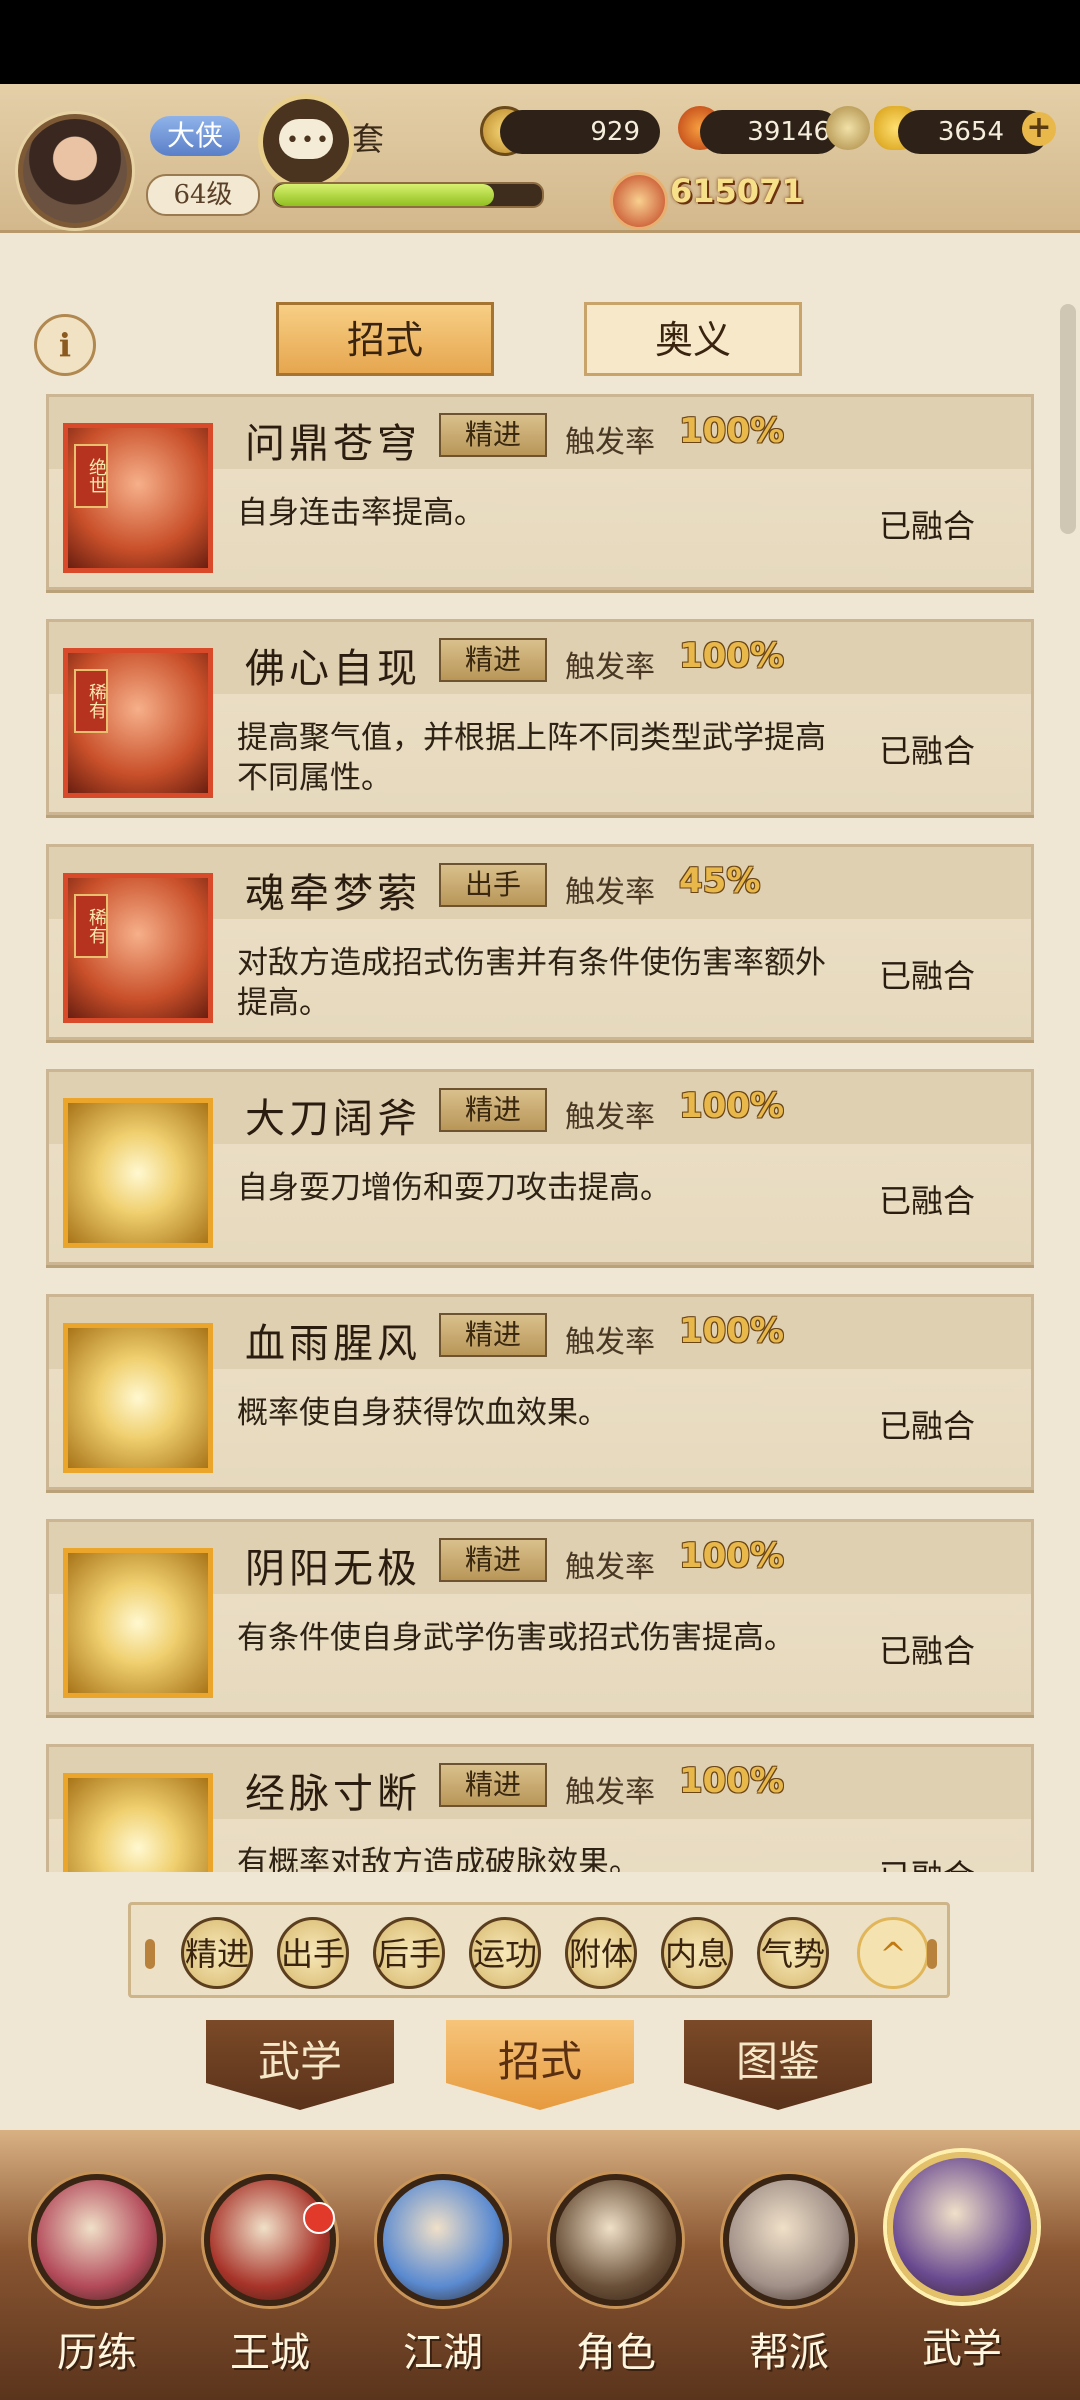 The height and width of the screenshot is (2400, 1080). I want to click on type-filter-bar: 精进 出手 后手 运功 附体 内息 气势 ^, so click(539, 1950).